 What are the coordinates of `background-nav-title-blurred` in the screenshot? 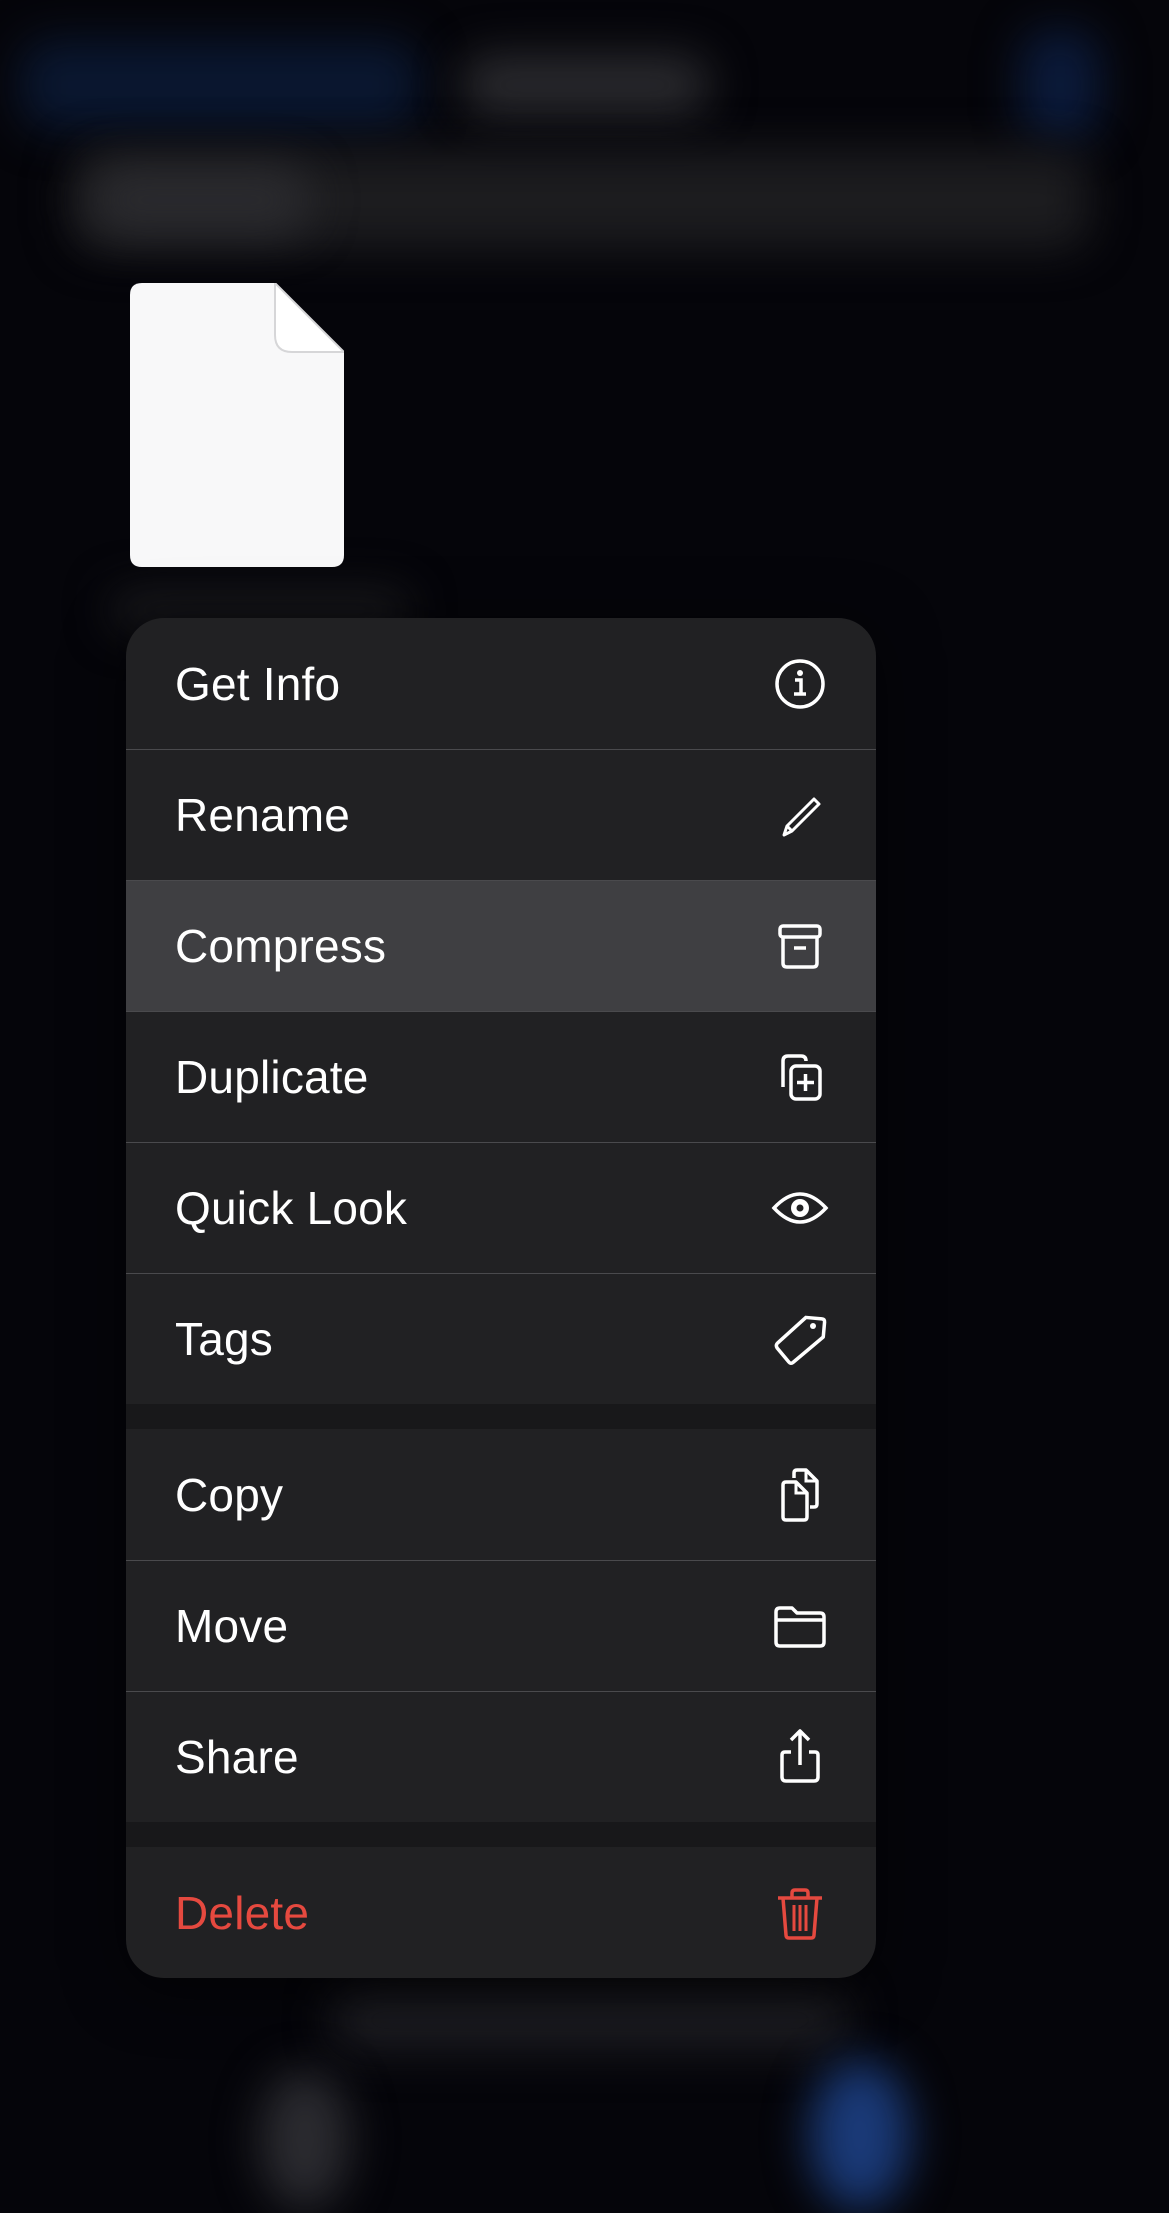 It's located at (585, 85).